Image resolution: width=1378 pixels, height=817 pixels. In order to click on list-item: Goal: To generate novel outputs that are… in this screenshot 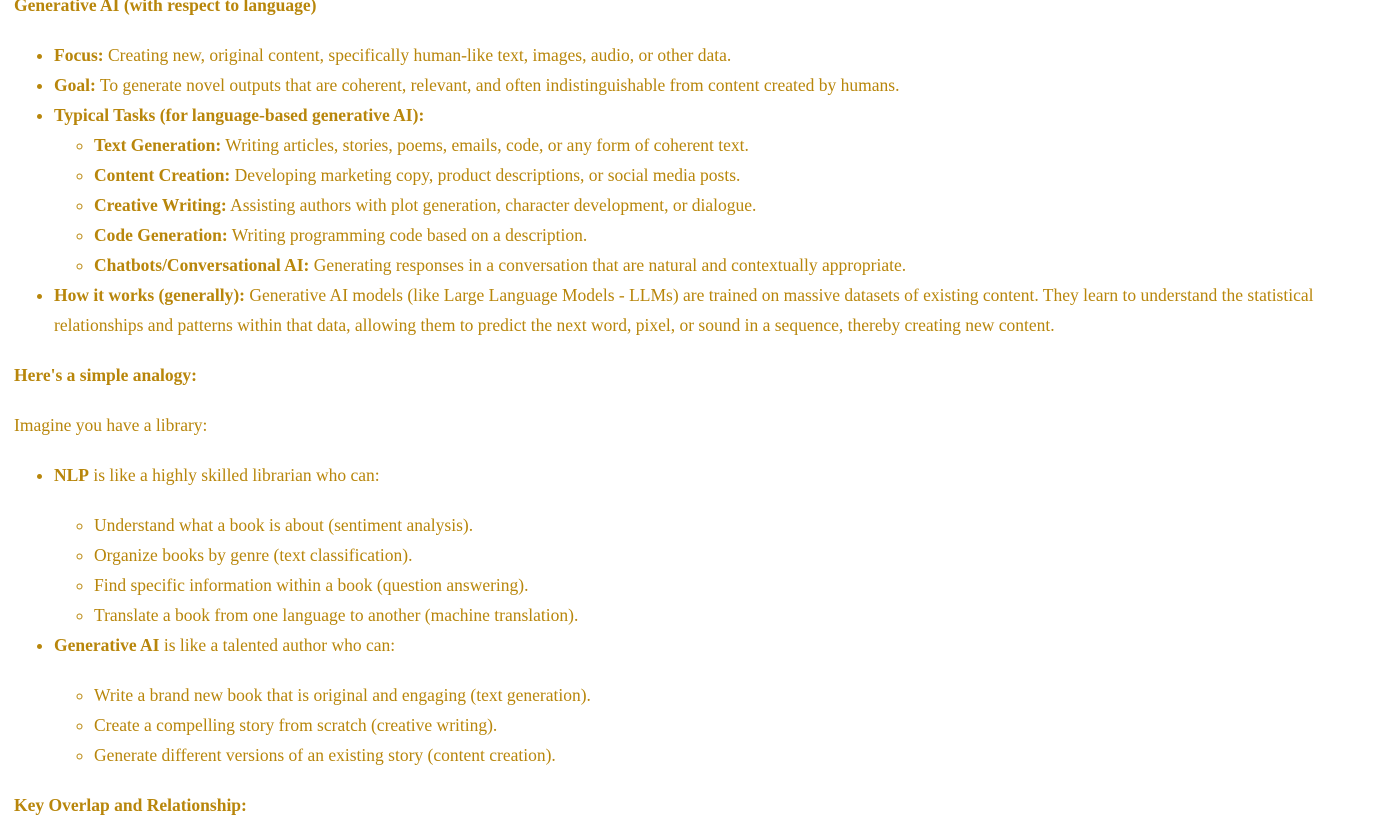, I will do `click(706, 85)`.